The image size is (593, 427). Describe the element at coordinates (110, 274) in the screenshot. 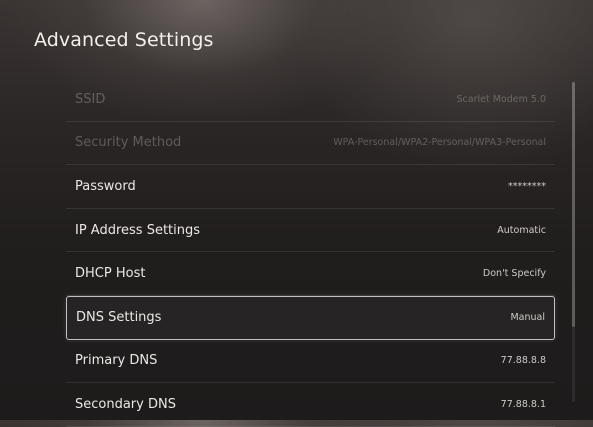

I see `dhcp-host-label: DHCP Host` at that location.